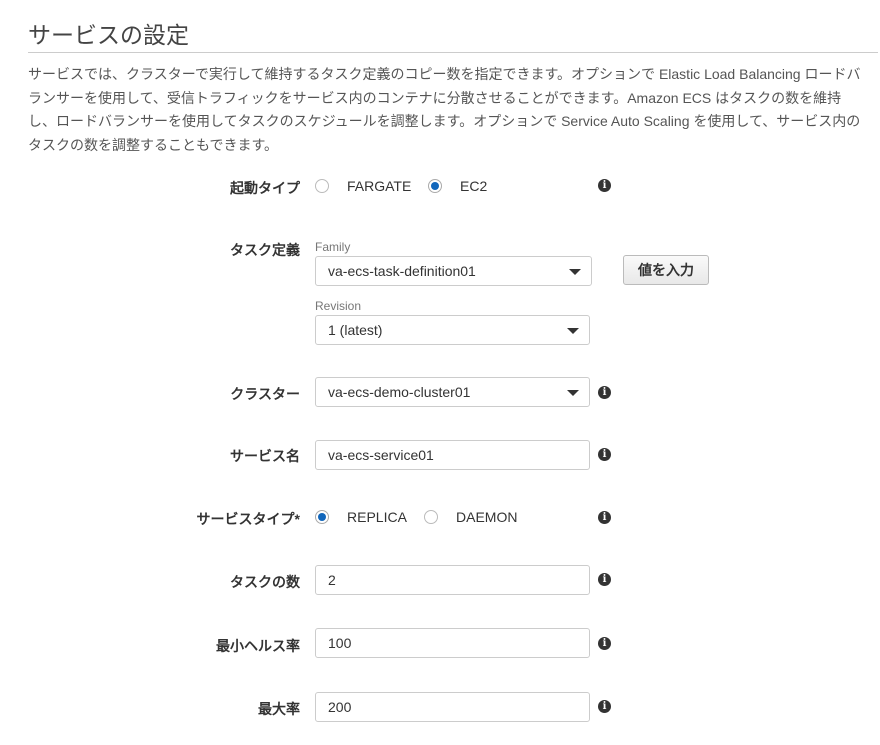 The height and width of the screenshot is (745, 880). I want to click on enter-value-button: 値を入力, so click(666, 270).